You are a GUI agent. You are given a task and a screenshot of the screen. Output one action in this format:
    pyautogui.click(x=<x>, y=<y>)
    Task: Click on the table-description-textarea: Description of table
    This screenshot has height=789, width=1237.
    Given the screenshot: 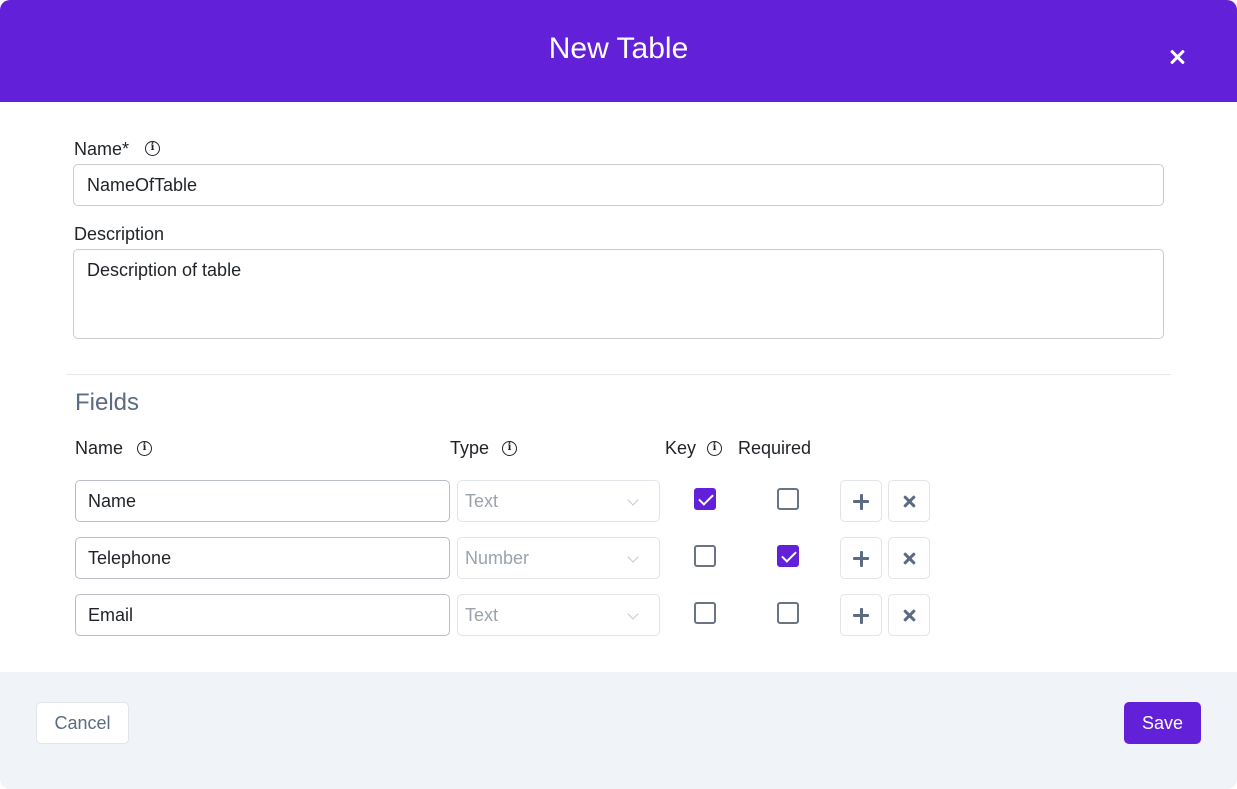 What is the action you would take?
    pyautogui.click(x=618, y=294)
    